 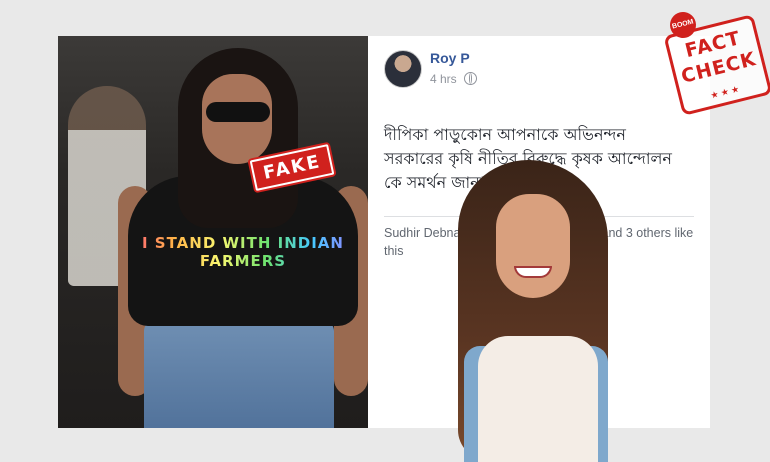 What do you see at coordinates (716, 62) in the screenshot?
I see `fact-check-stamp: FACT CHECK ★ ★ ★ BOOM` at bounding box center [716, 62].